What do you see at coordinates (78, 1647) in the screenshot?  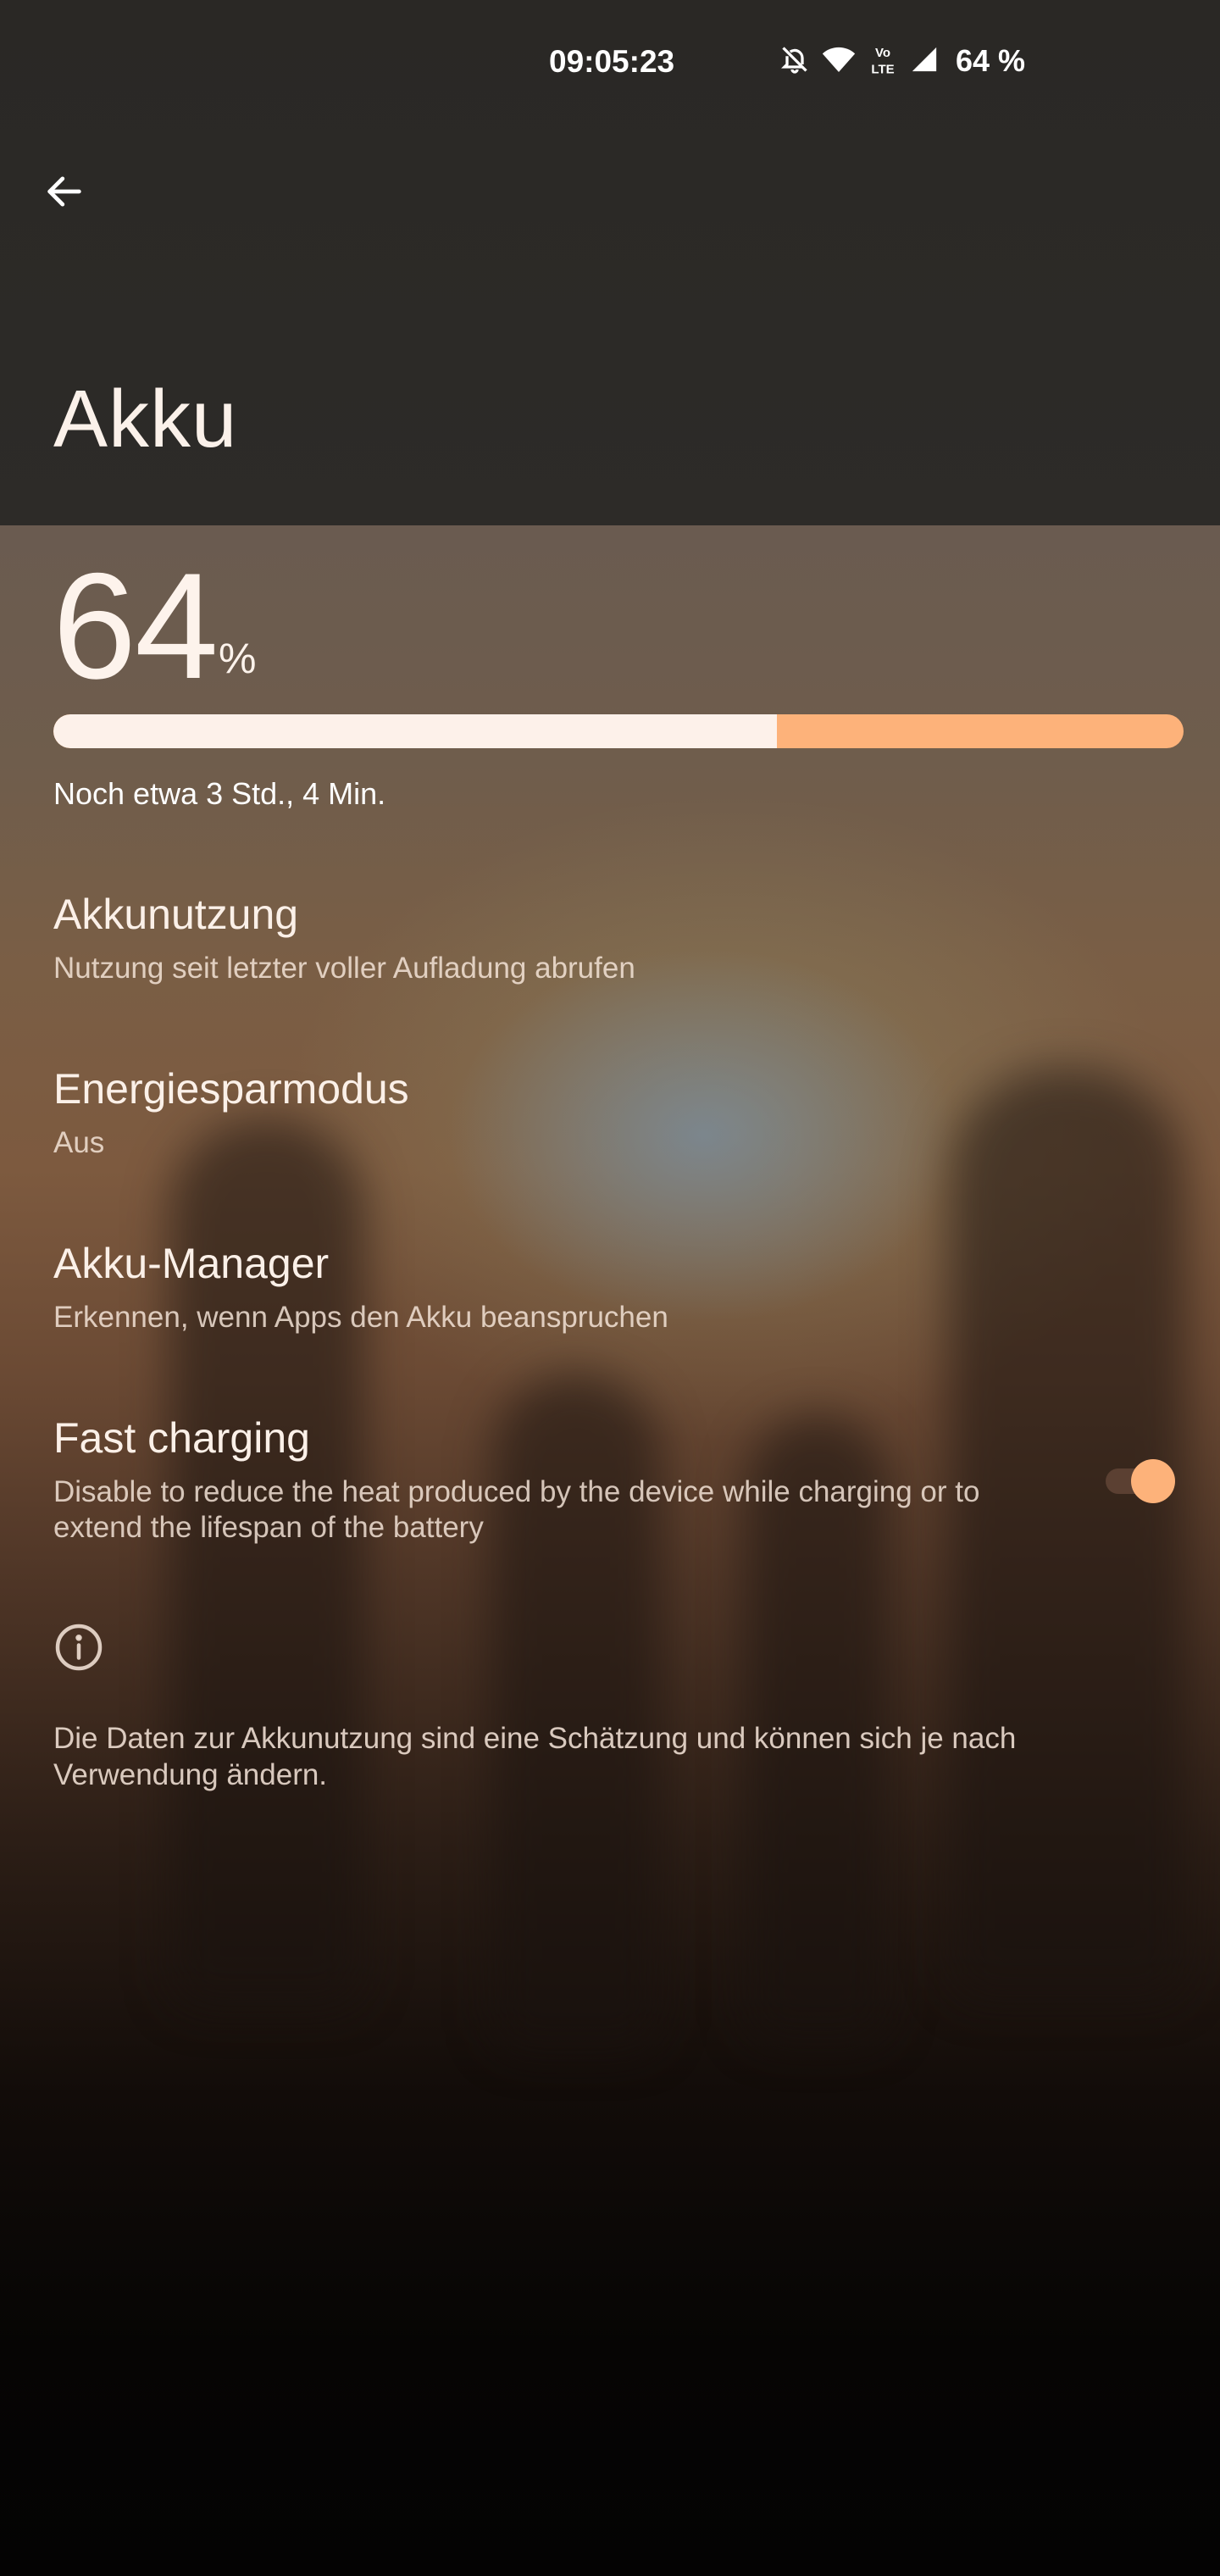 I see `info-icon` at bounding box center [78, 1647].